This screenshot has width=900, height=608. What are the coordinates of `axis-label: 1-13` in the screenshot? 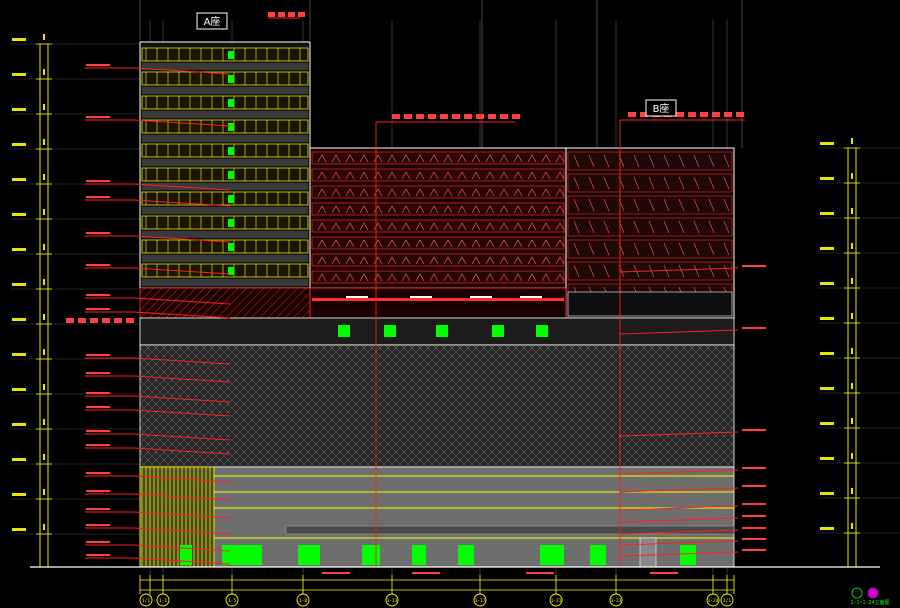 It's located at (392, 601).